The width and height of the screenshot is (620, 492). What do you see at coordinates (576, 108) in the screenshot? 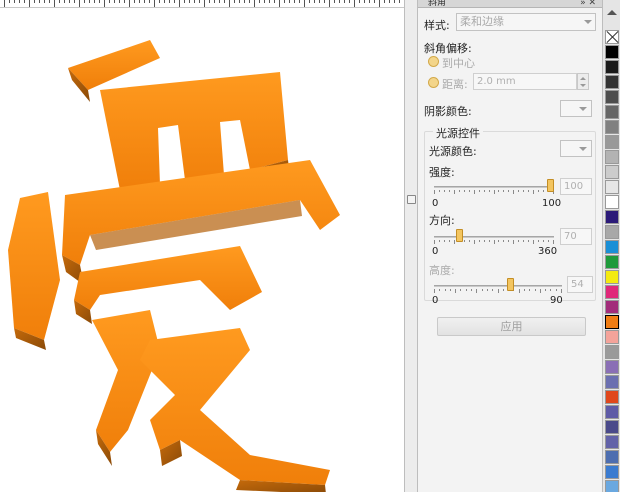
I see `shadow-color-picker` at bounding box center [576, 108].